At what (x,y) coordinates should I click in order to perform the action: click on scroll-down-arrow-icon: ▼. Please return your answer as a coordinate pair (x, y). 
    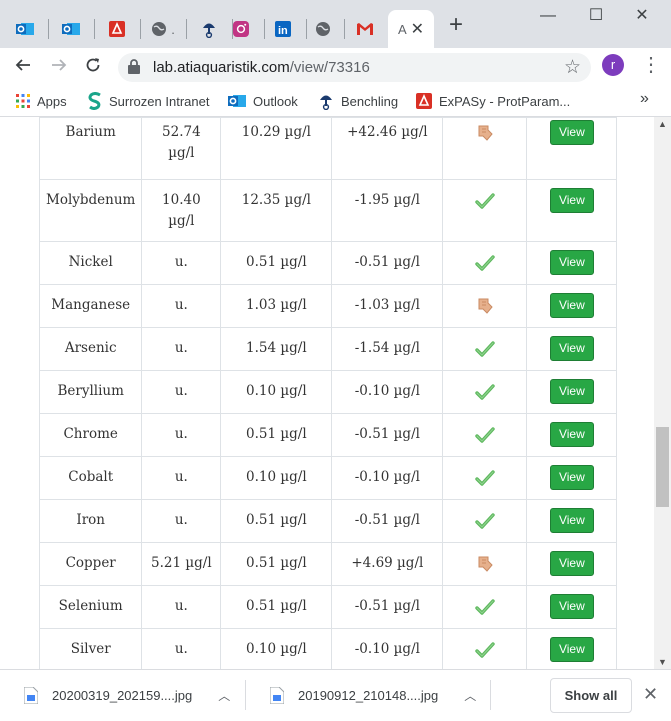
    Looking at the image, I should click on (662, 662).